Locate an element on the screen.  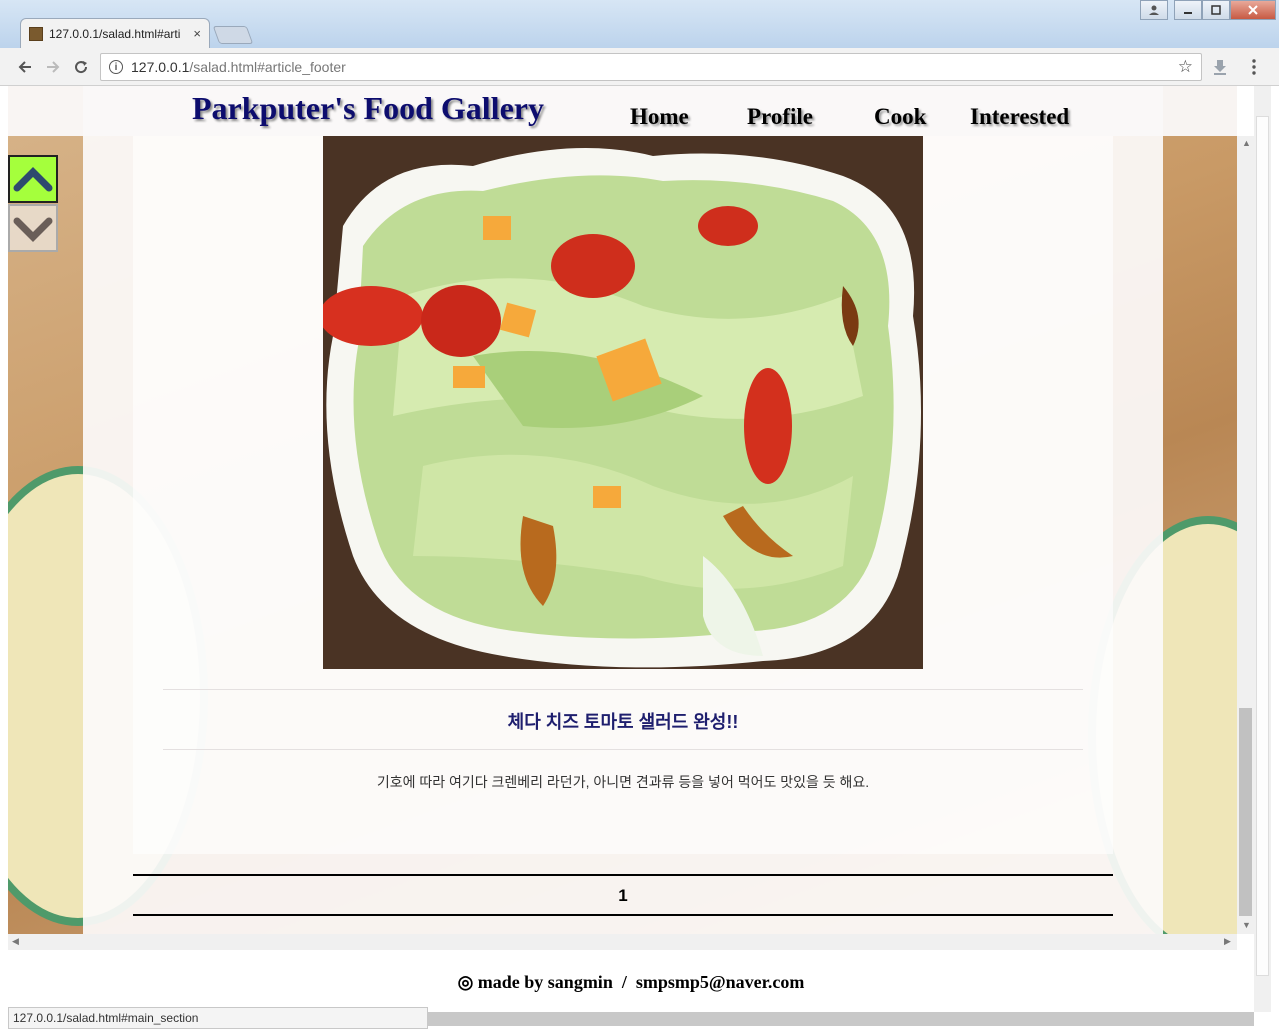
inner-vertical-scrollbar: ▲ ▼ is located at coordinates (1245, 535).